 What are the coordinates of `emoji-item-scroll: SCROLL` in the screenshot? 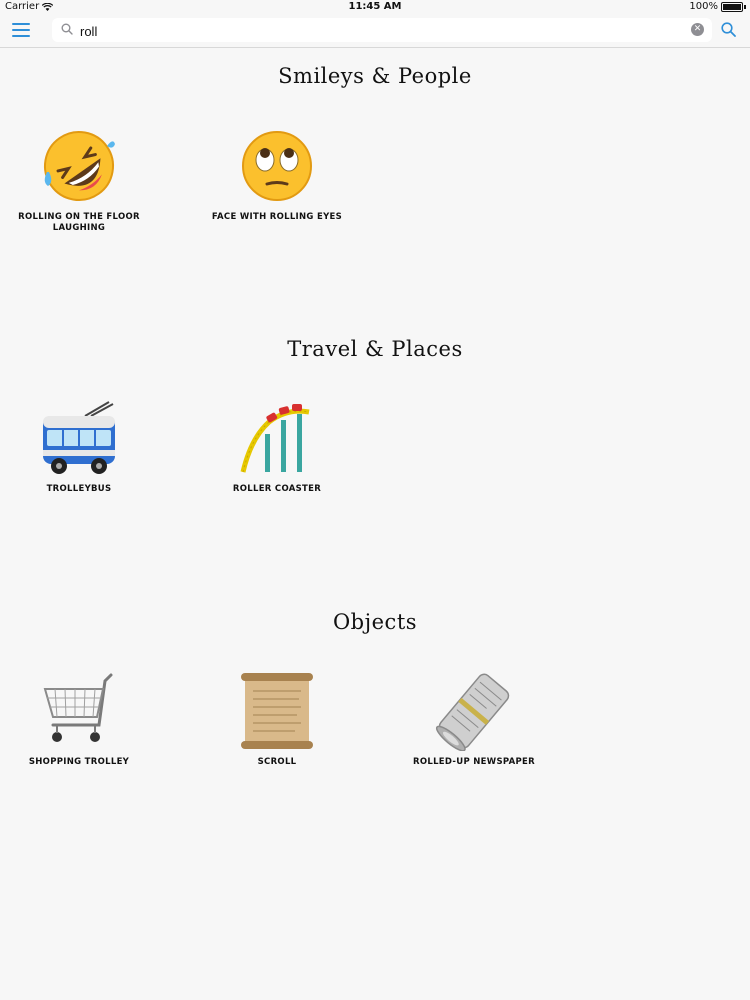 It's located at (277, 719).